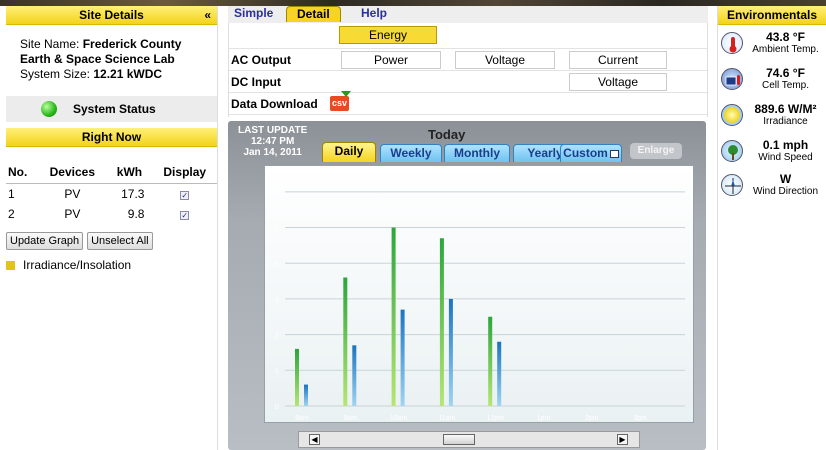 The height and width of the screenshot is (450, 826). Describe the element at coordinates (57, 74) in the screenshot. I see `system-size-label: System Size:` at that location.